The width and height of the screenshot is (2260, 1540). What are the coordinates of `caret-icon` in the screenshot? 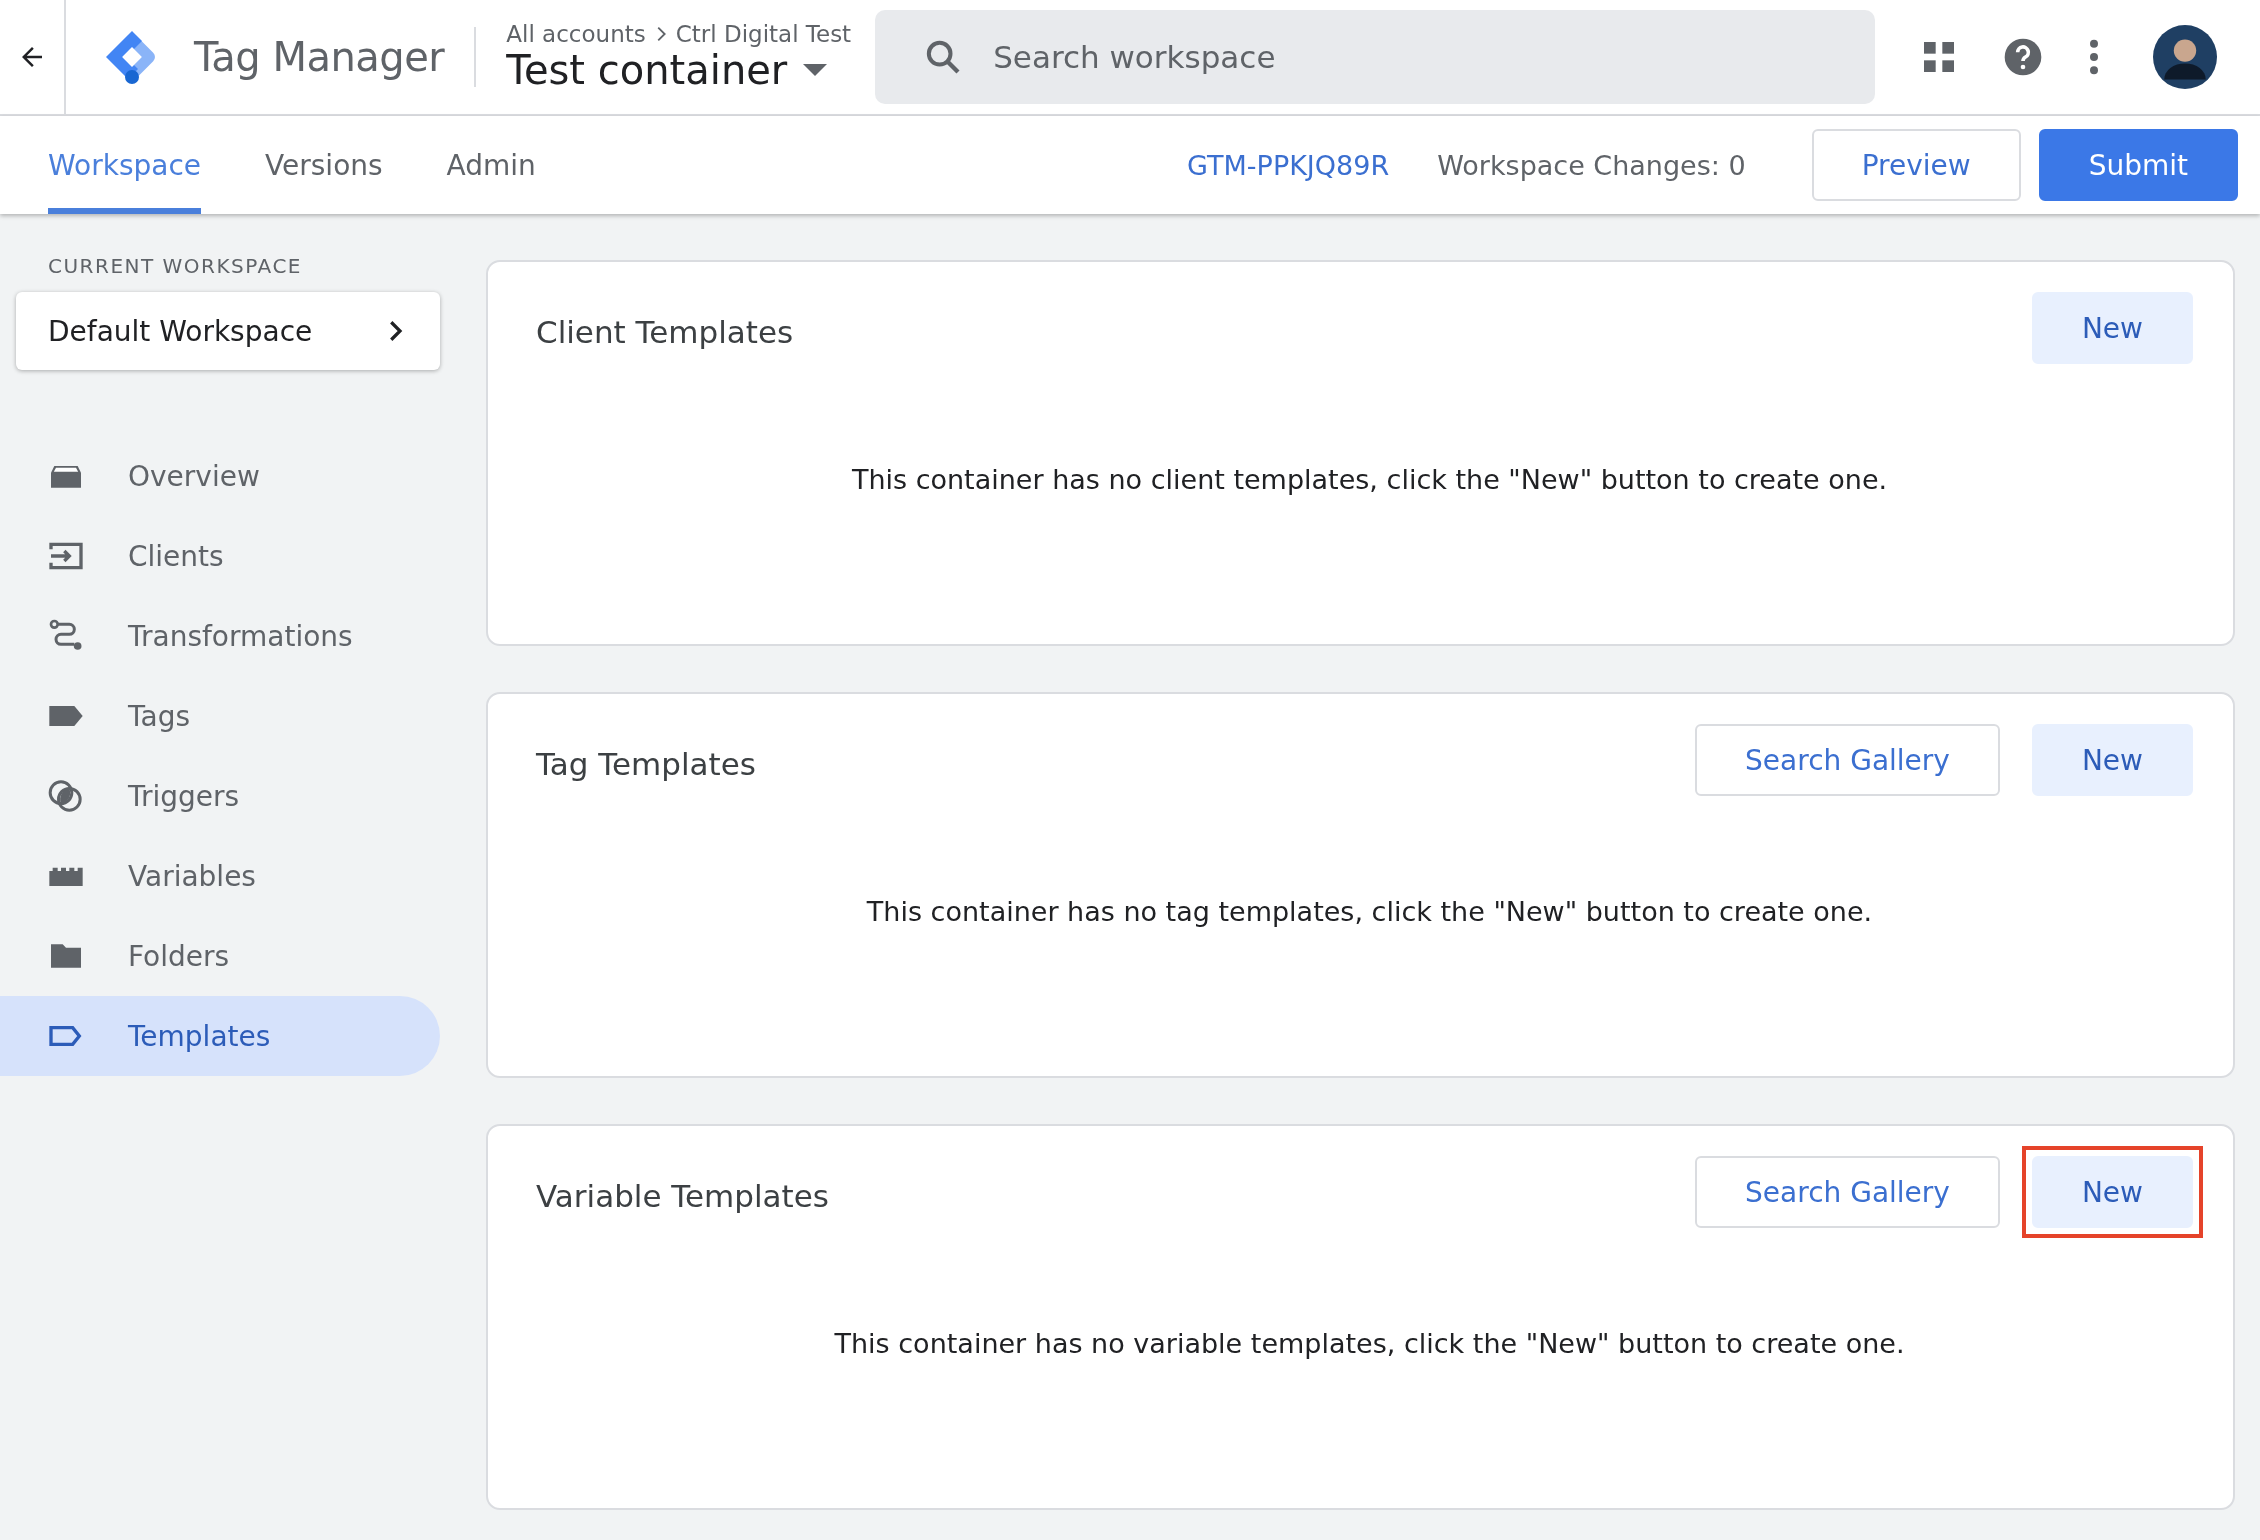 It's located at (815, 70).